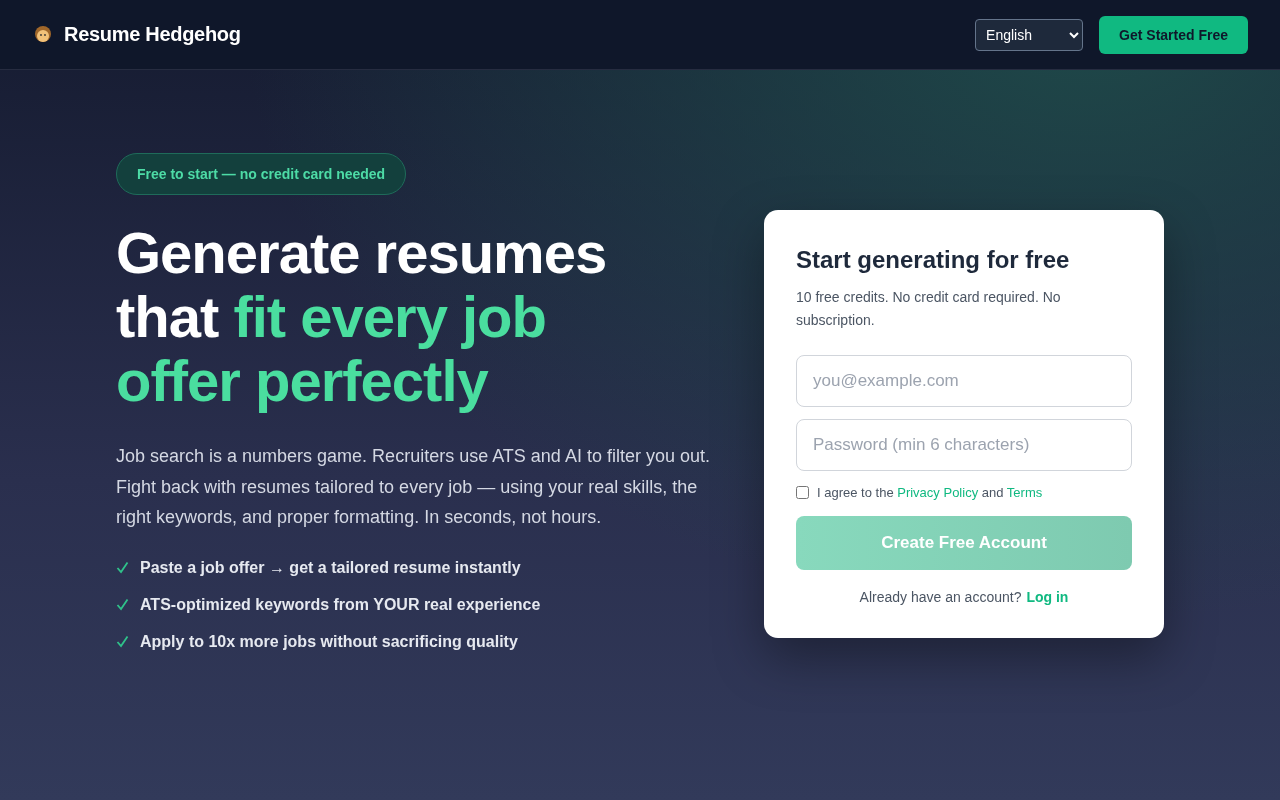 This screenshot has height=800, width=1280. Describe the element at coordinates (1173, 34) in the screenshot. I see `get-started-button: Get Started Free` at that location.